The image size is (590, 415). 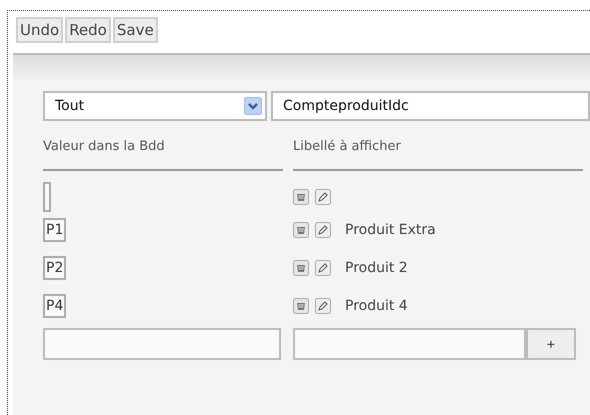 I want to click on label-text: Produit 4, so click(x=376, y=306).